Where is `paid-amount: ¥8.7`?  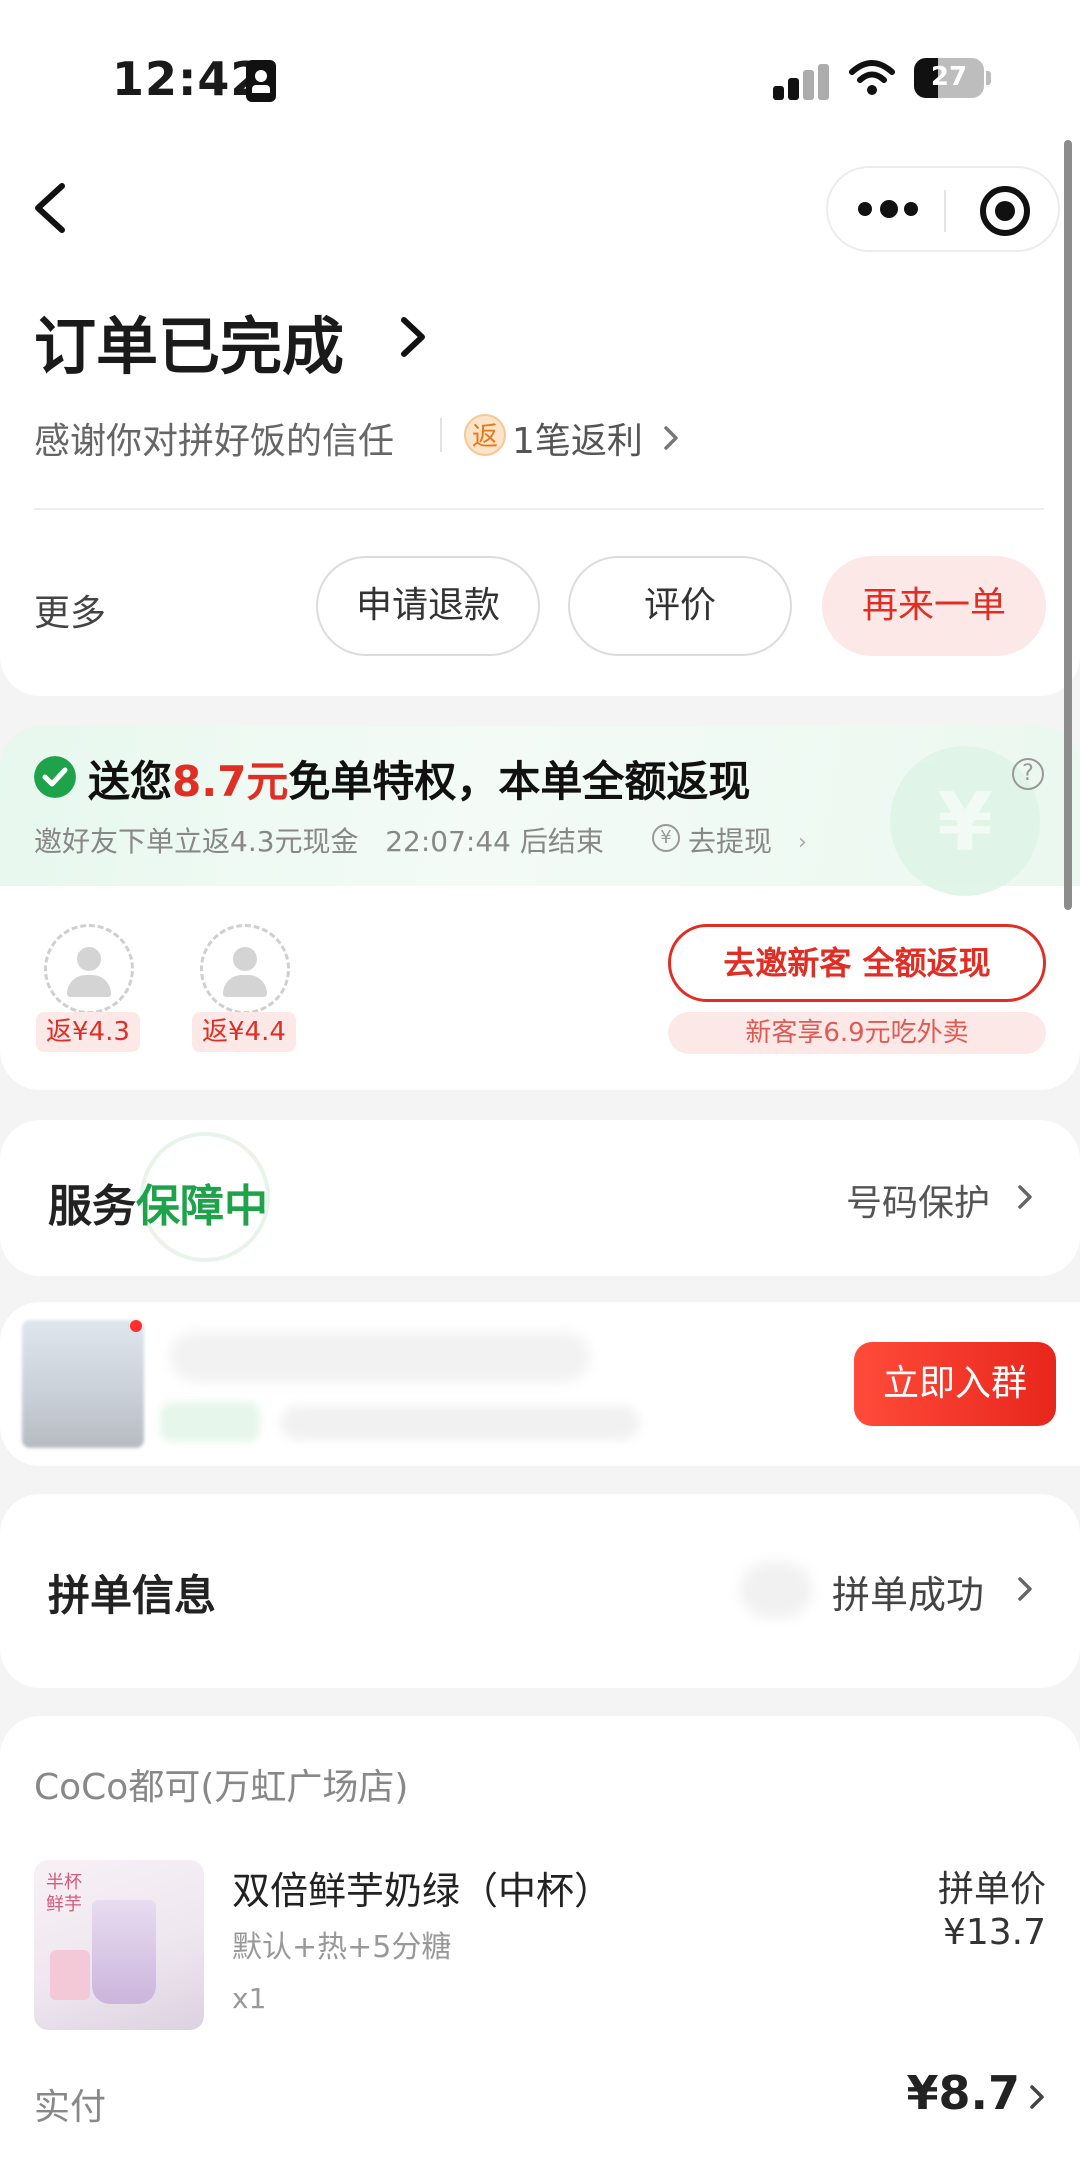
paid-amount: ¥8.7 is located at coordinates (960, 2093).